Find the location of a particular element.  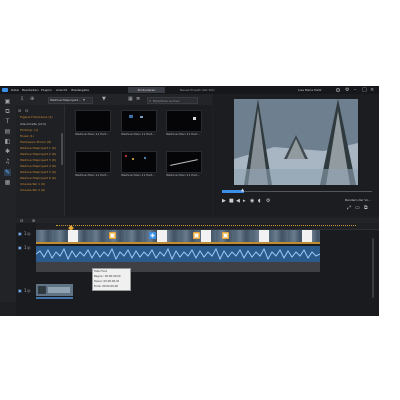

maximize-icon: □ is located at coordinates (364, 90).